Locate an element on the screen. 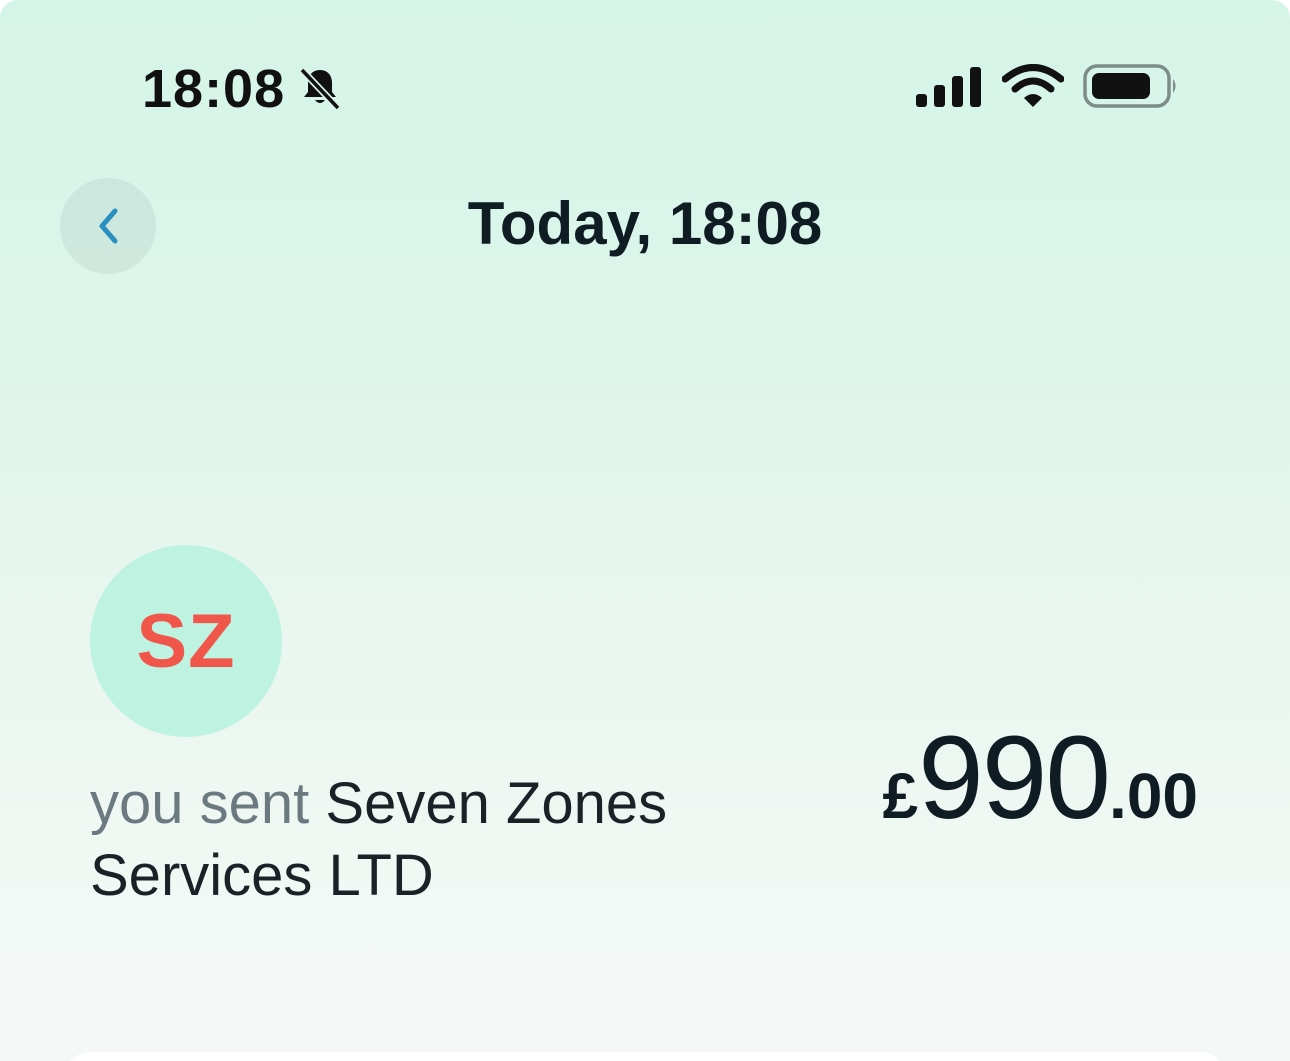 This screenshot has width=1290, height=1061. bell-muted-icon is located at coordinates (320, 89).